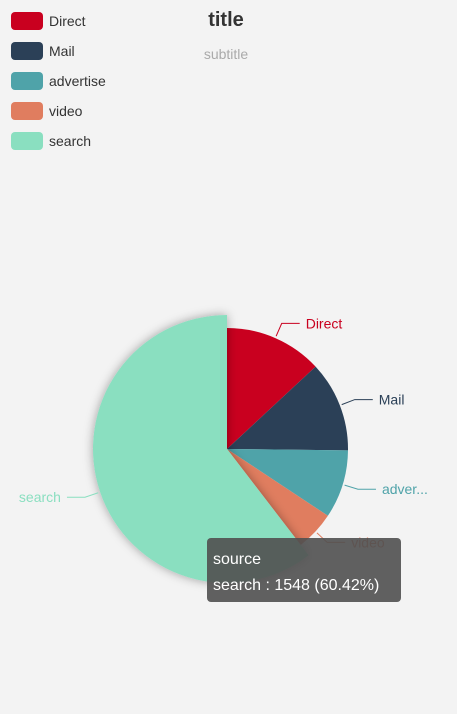  What do you see at coordinates (392, 400) in the screenshot?
I see `slice-label-mail: Mail` at bounding box center [392, 400].